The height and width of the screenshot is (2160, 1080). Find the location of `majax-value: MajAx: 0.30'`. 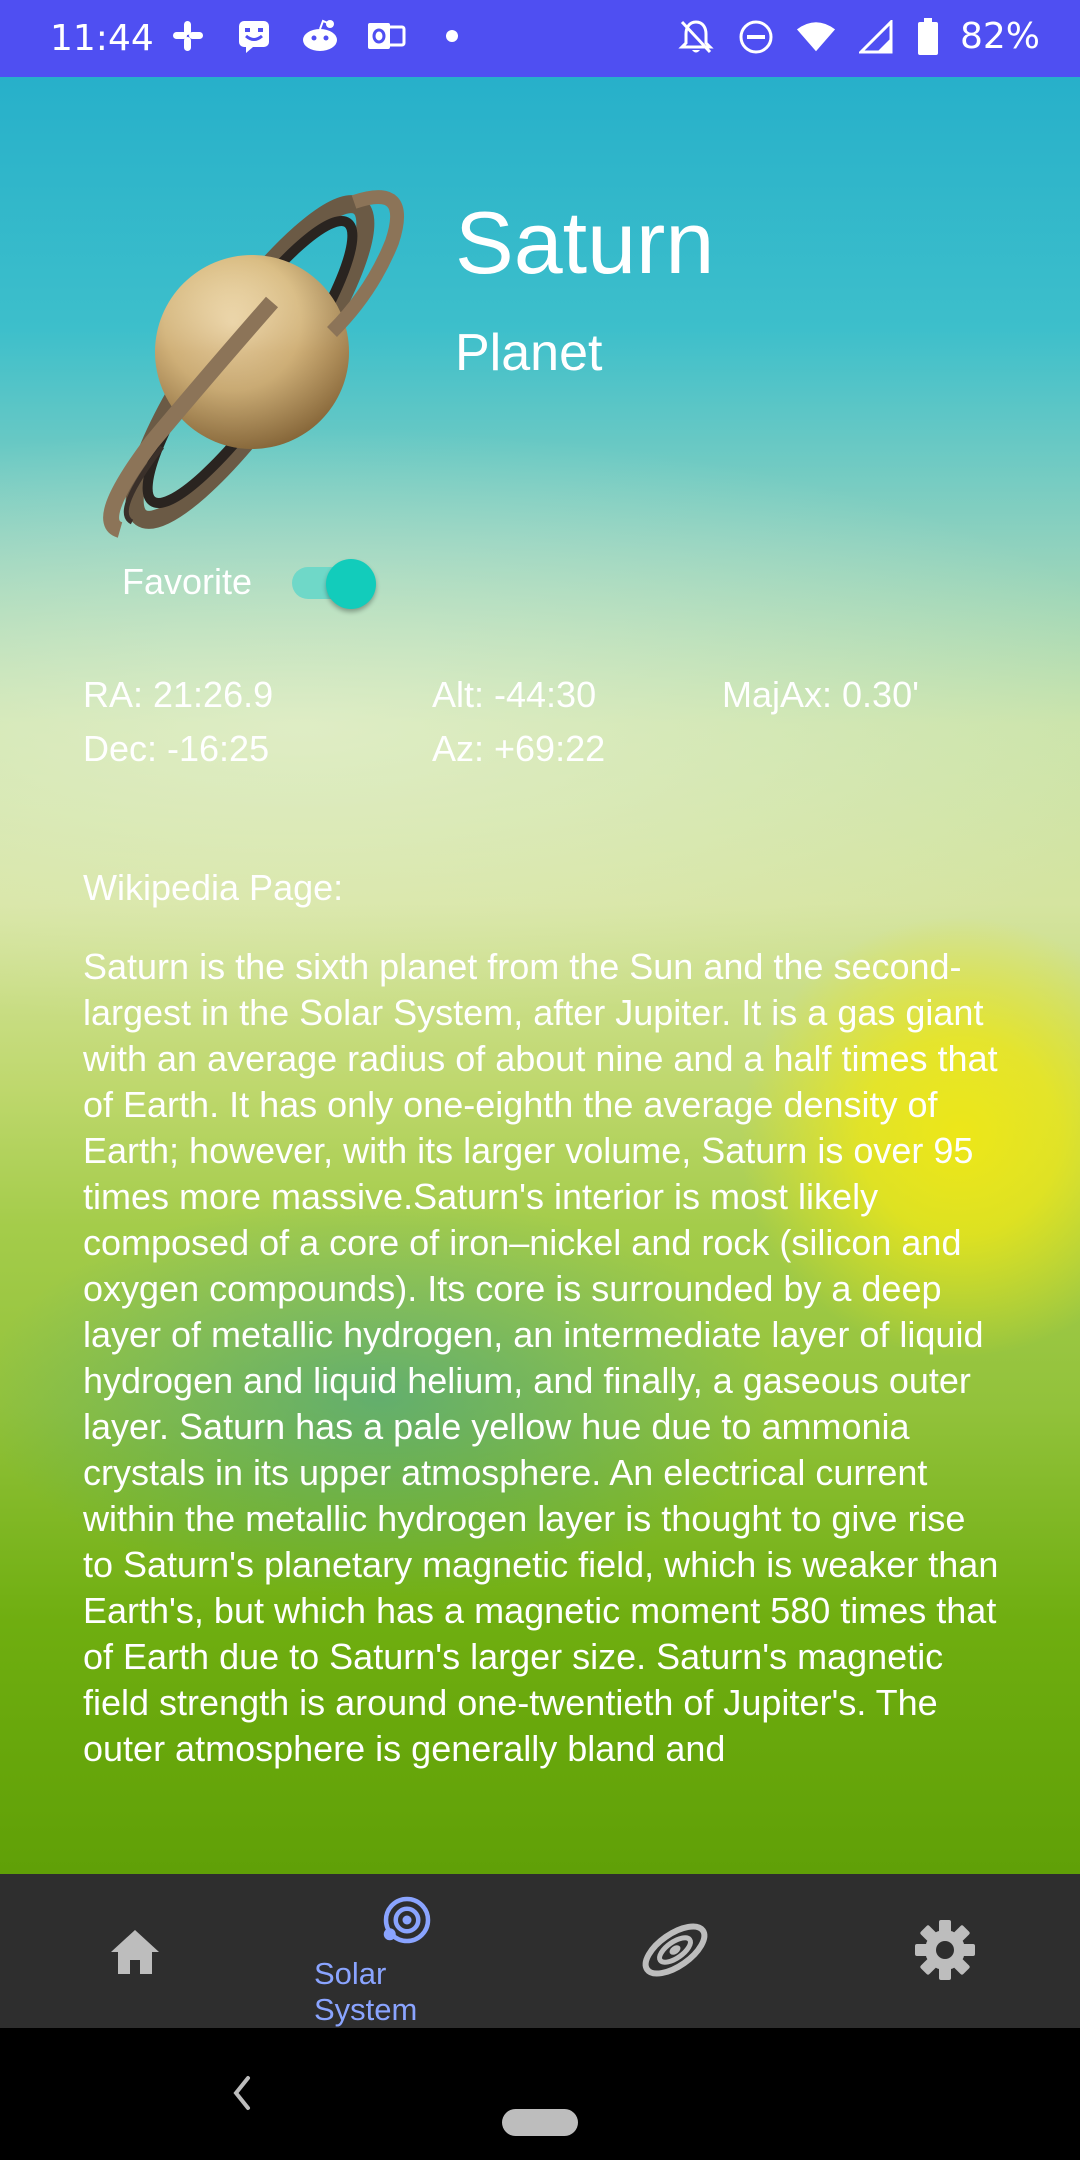

majax-value: MajAx: 0.30' is located at coordinates (820, 694).